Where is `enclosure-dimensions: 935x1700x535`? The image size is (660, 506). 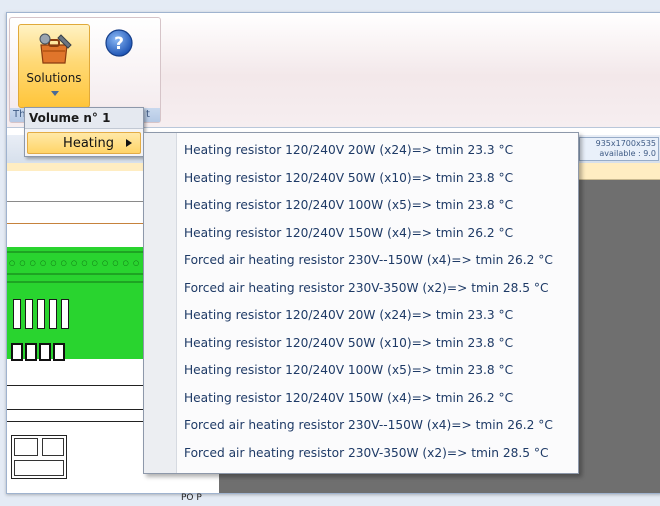 enclosure-dimensions: 935x1700x535 is located at coordinates (625, 143).